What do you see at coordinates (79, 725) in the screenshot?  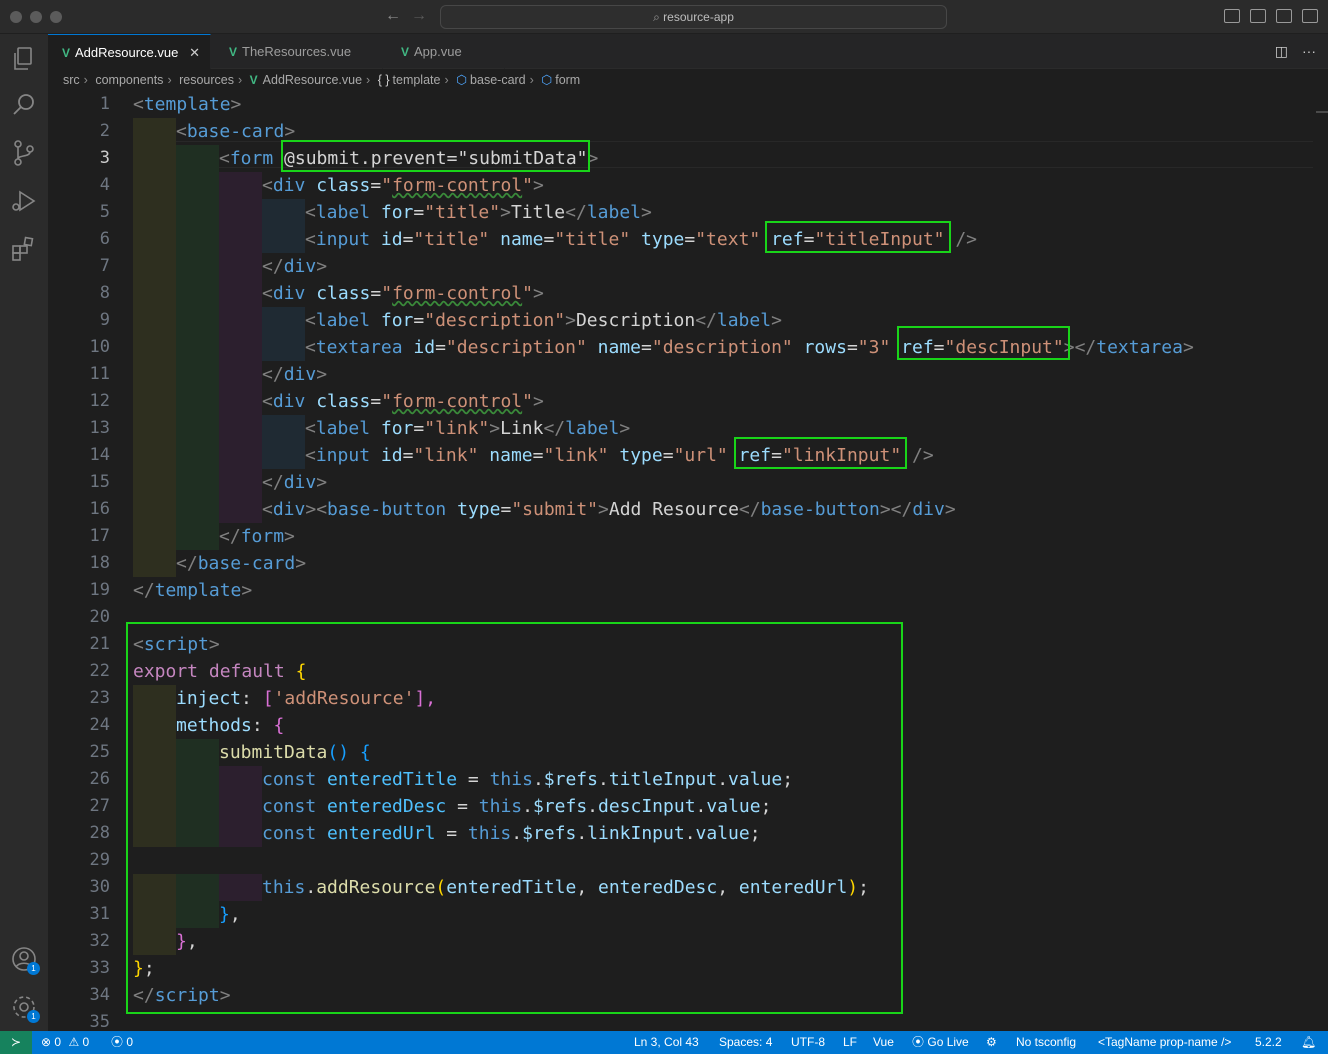 I see `line-number: 24` at bounding box center [79, 725].